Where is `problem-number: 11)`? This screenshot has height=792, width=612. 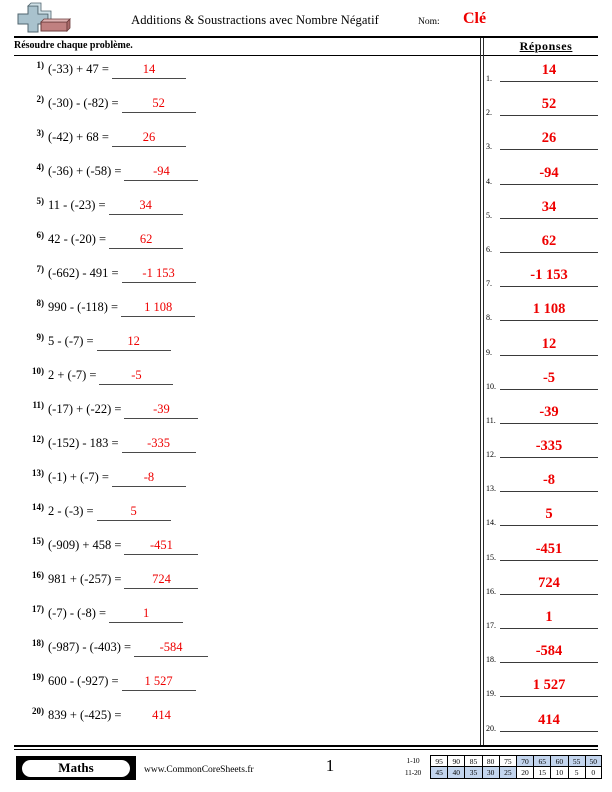
problem-number: 11) is located at coordinates (38, 405).